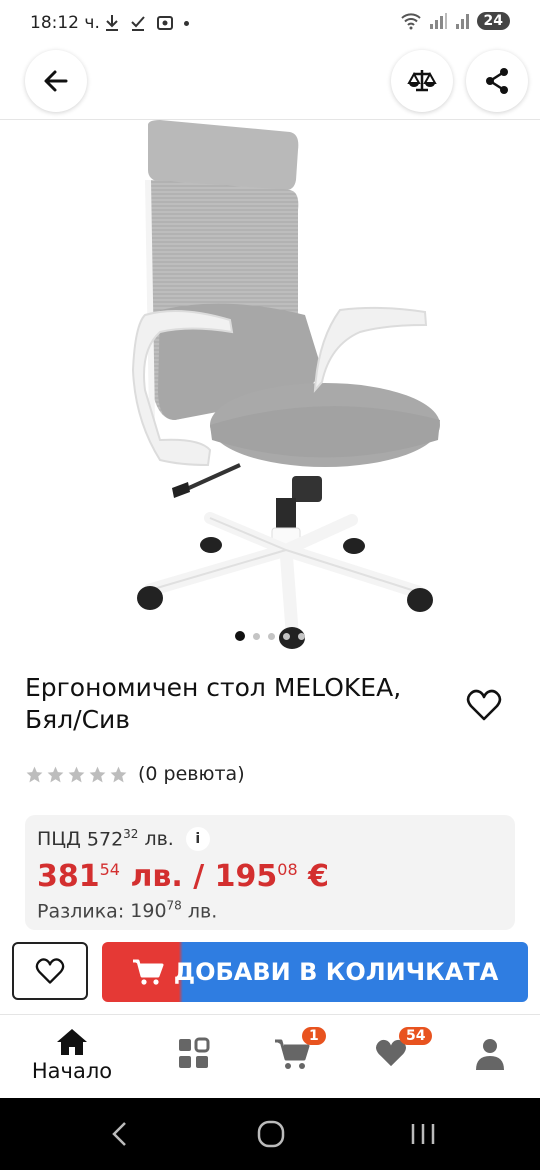 This screenshot has width=540, height=1170. Describe the element at coordinates (159, 839) in the screenshot. I see `pcd-currency: лв.` at that location.